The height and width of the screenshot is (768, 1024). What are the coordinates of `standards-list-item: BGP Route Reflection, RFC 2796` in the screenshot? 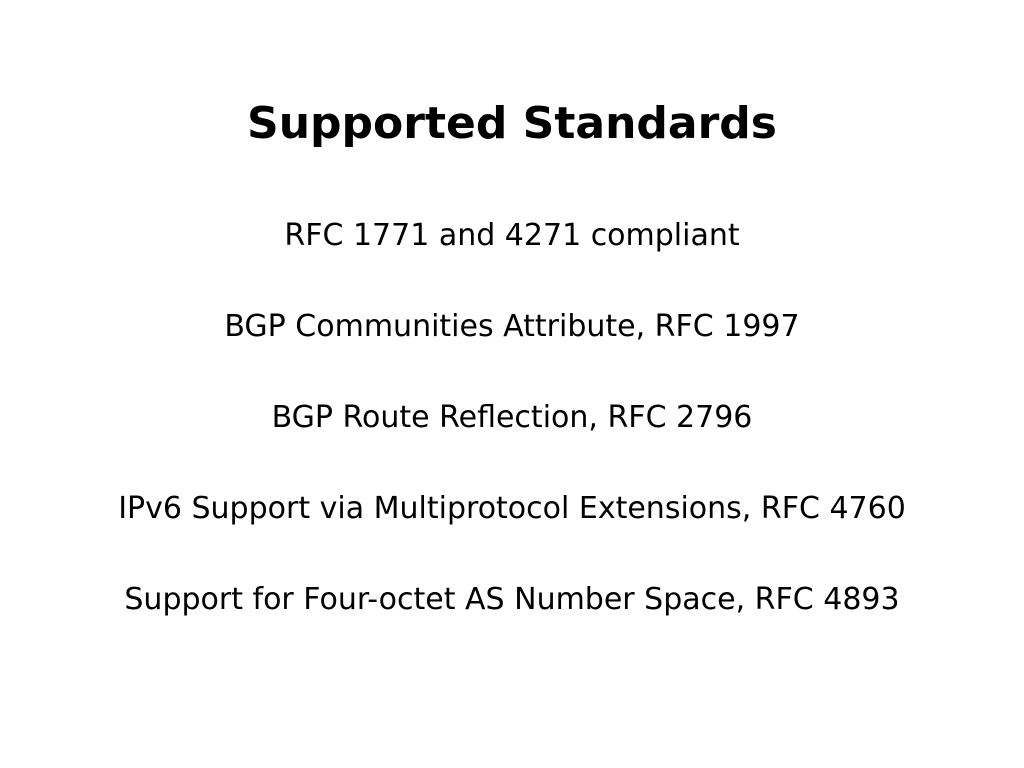 It's located at (512, 417).